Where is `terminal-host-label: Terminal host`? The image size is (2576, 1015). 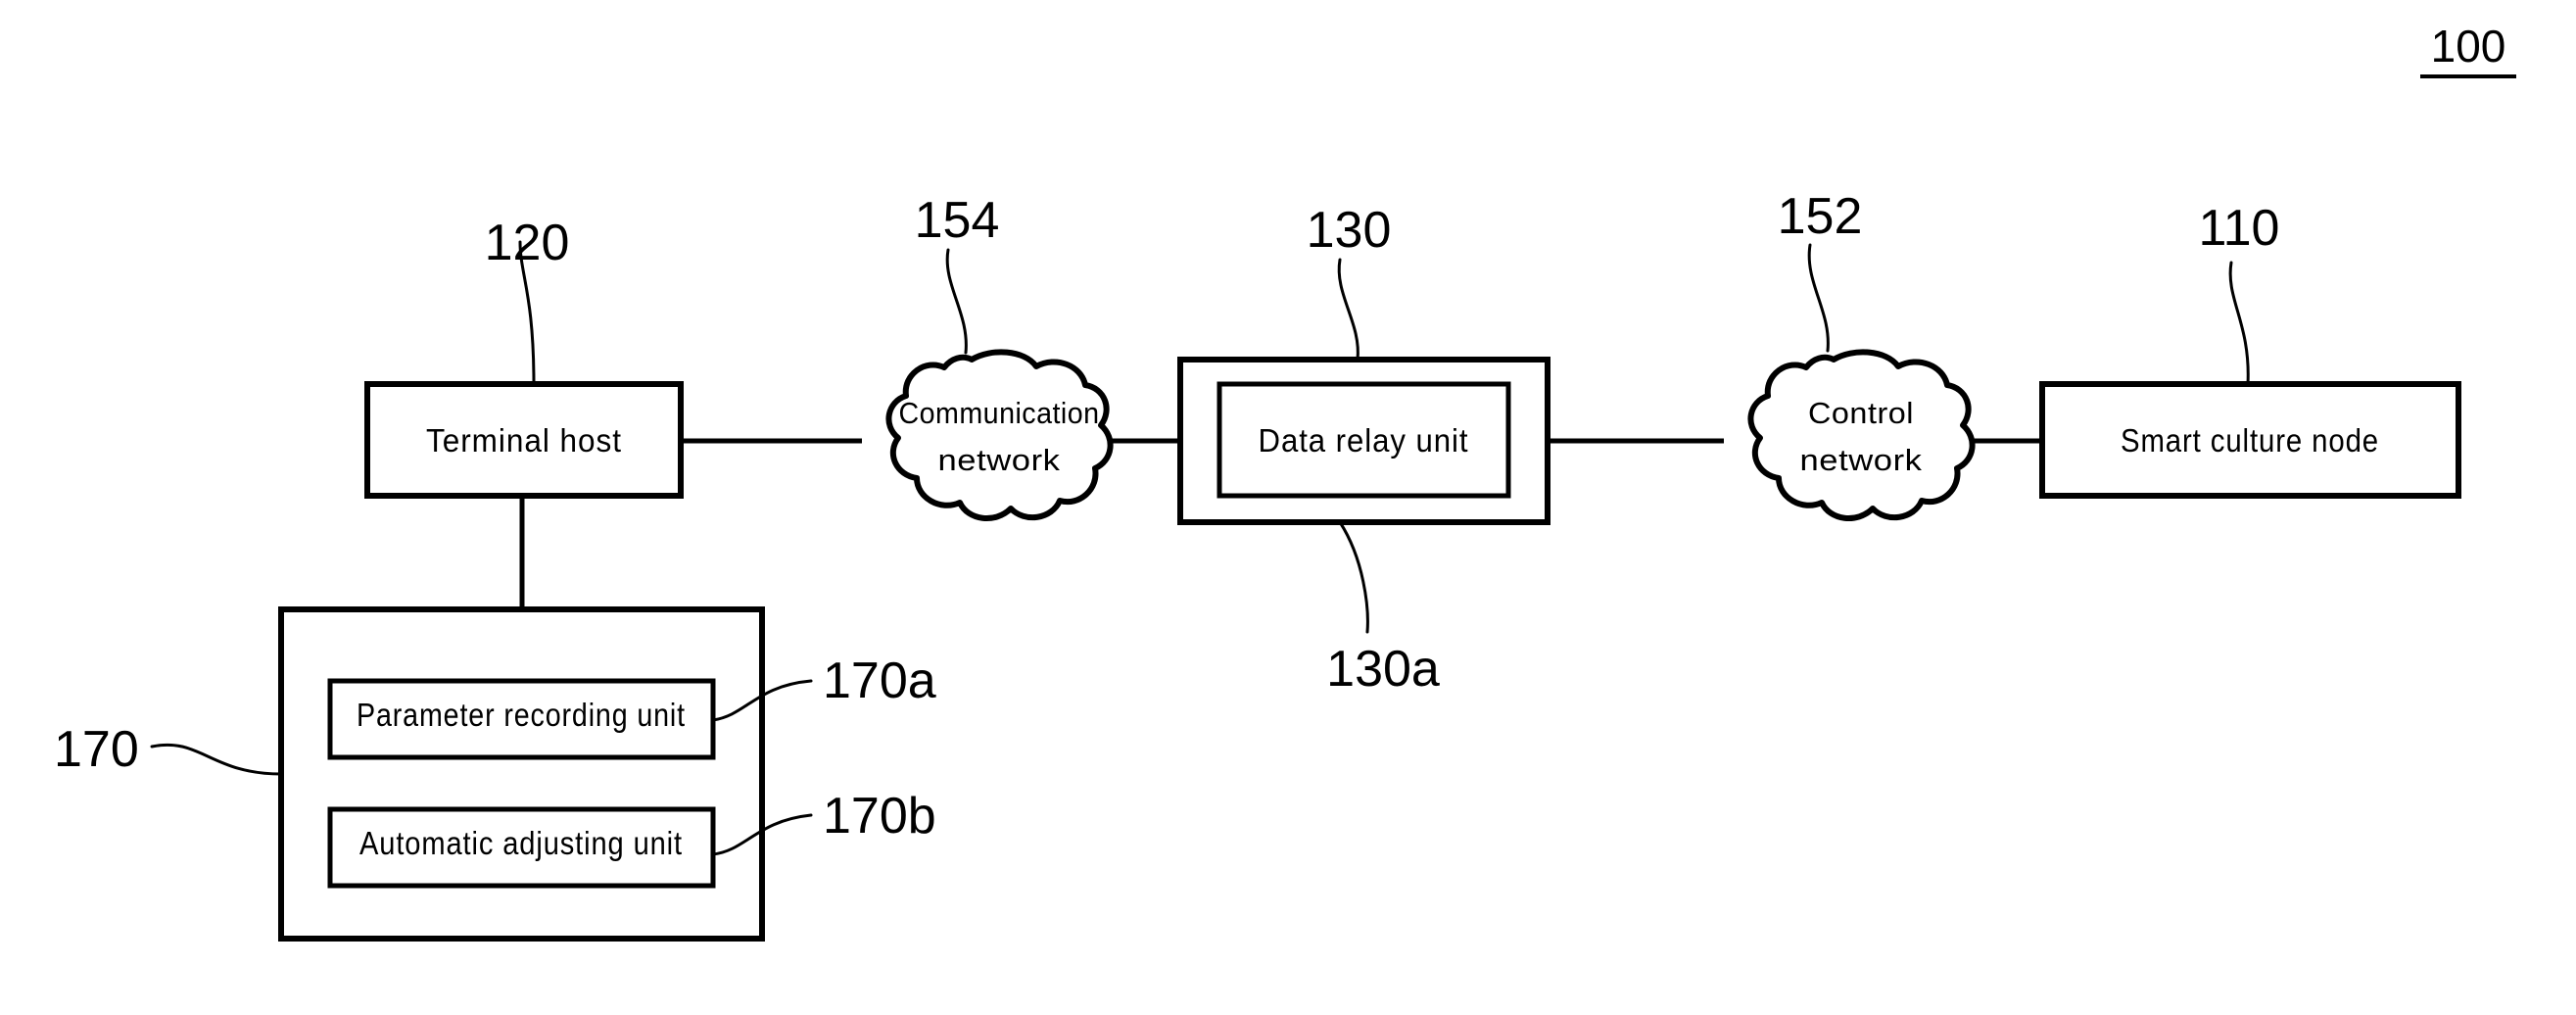 terminal-host-label: Terminal host is located at coordinates (524, 440).